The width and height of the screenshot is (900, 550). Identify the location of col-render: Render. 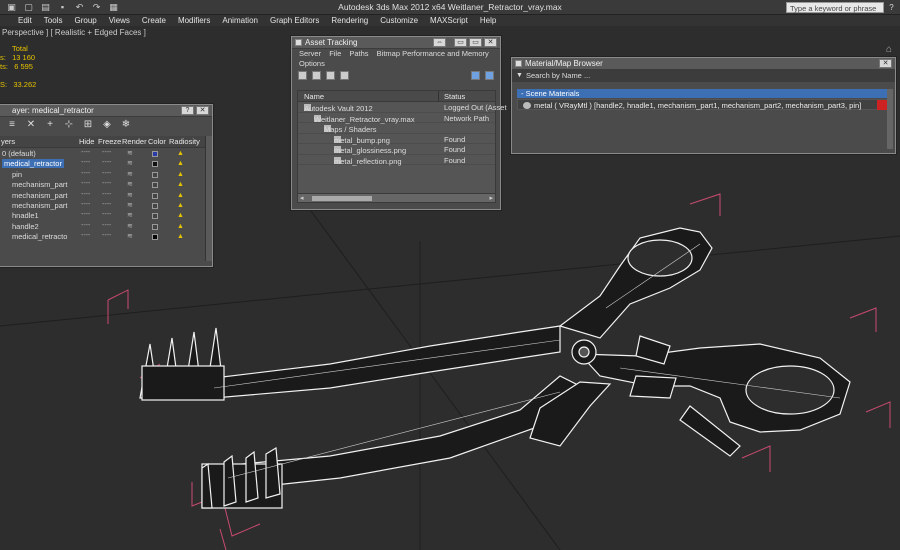
(134, 141).